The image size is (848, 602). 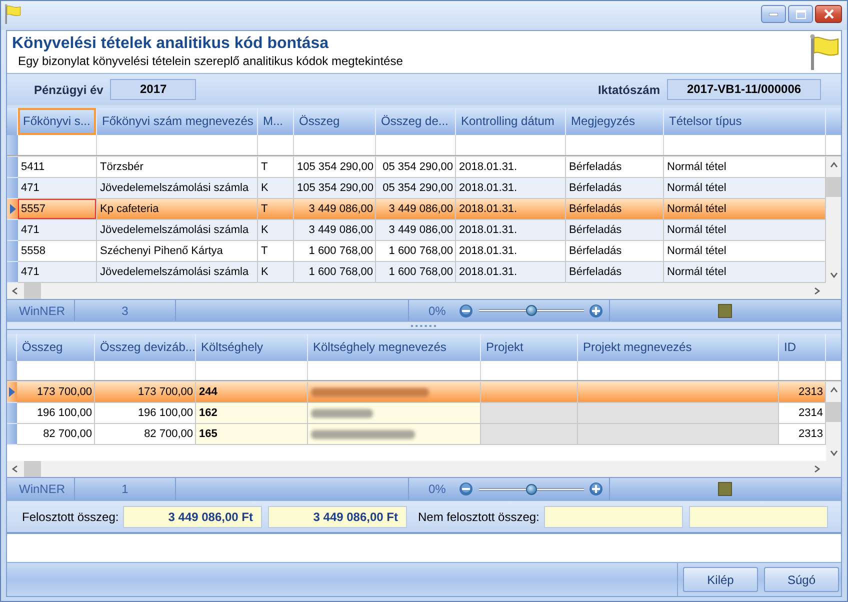 I want to click on fiscal-year-label: Pénzügyi év, so click(x=69, y=89).